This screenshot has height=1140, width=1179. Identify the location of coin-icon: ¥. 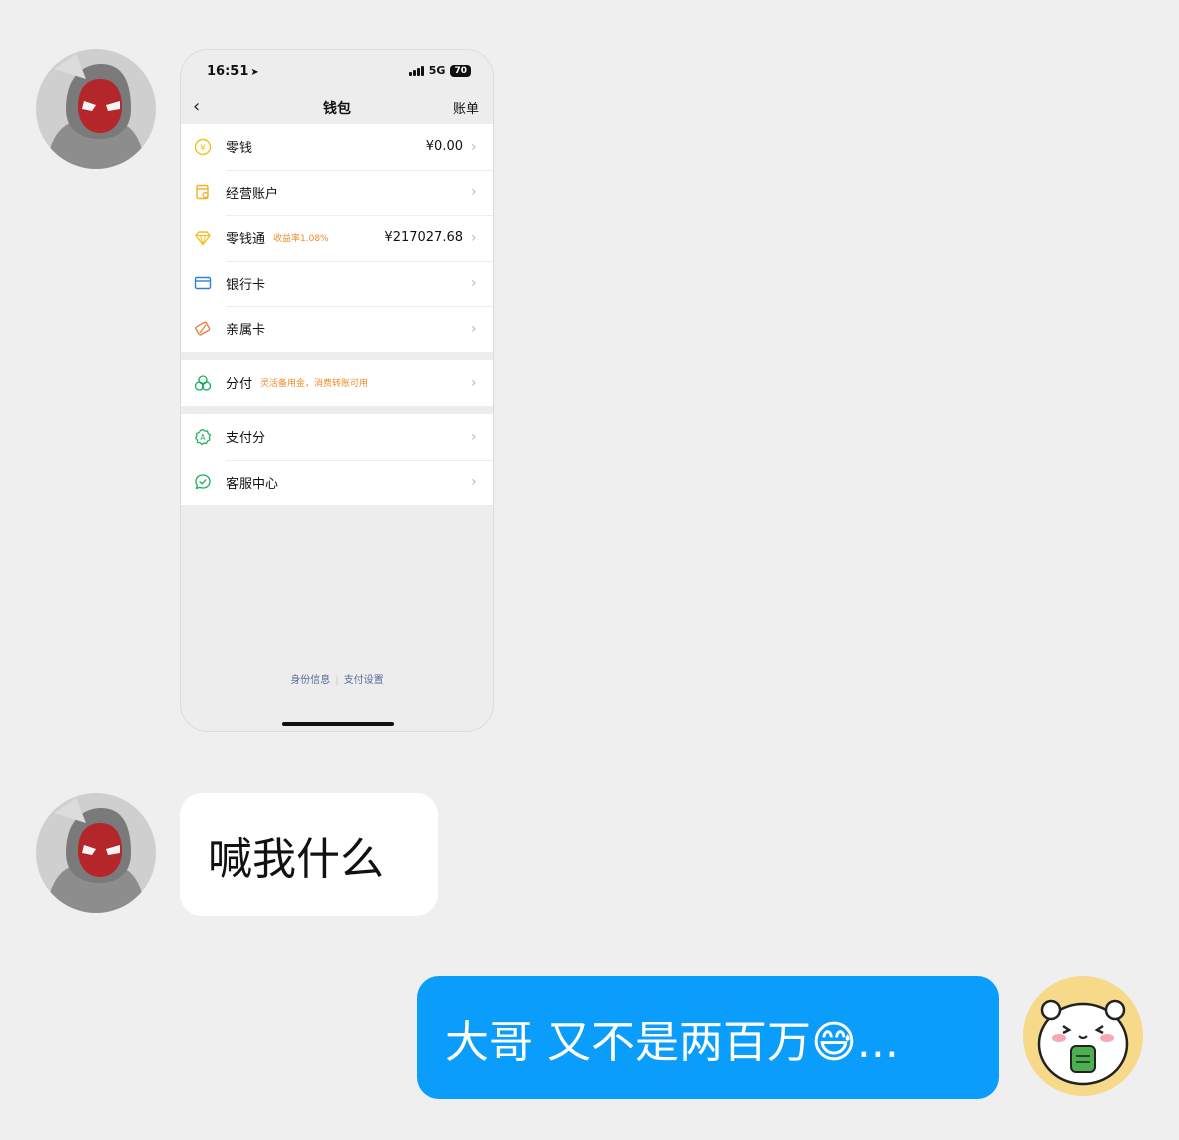
(203, 147).